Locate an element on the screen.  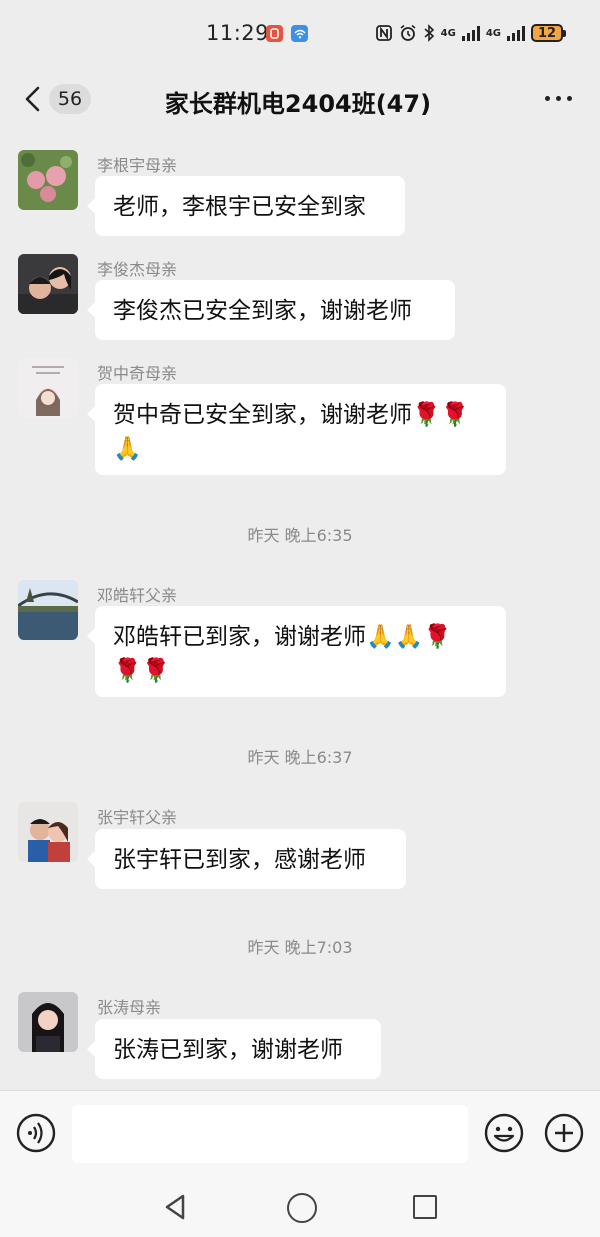
nav-home-icon is located at coordinates (302, 1208).